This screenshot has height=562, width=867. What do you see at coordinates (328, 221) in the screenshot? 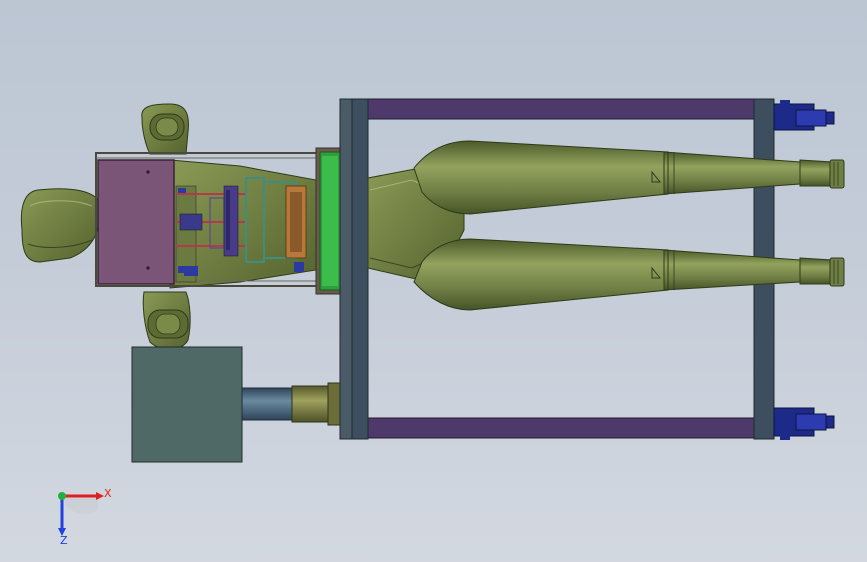
I see `transition-plate` at bounding box center [328, 221].